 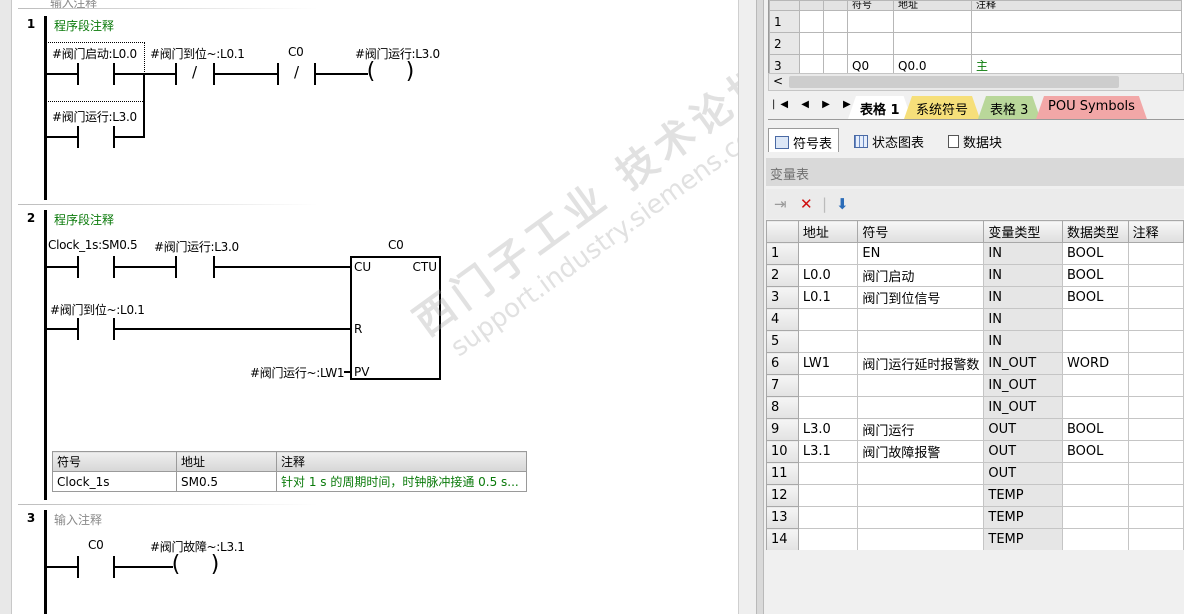 What do you see at coordinates (828, 297) in the screenshot?
I see `cell-addr: L0.1` at bounding box center [828, 297].